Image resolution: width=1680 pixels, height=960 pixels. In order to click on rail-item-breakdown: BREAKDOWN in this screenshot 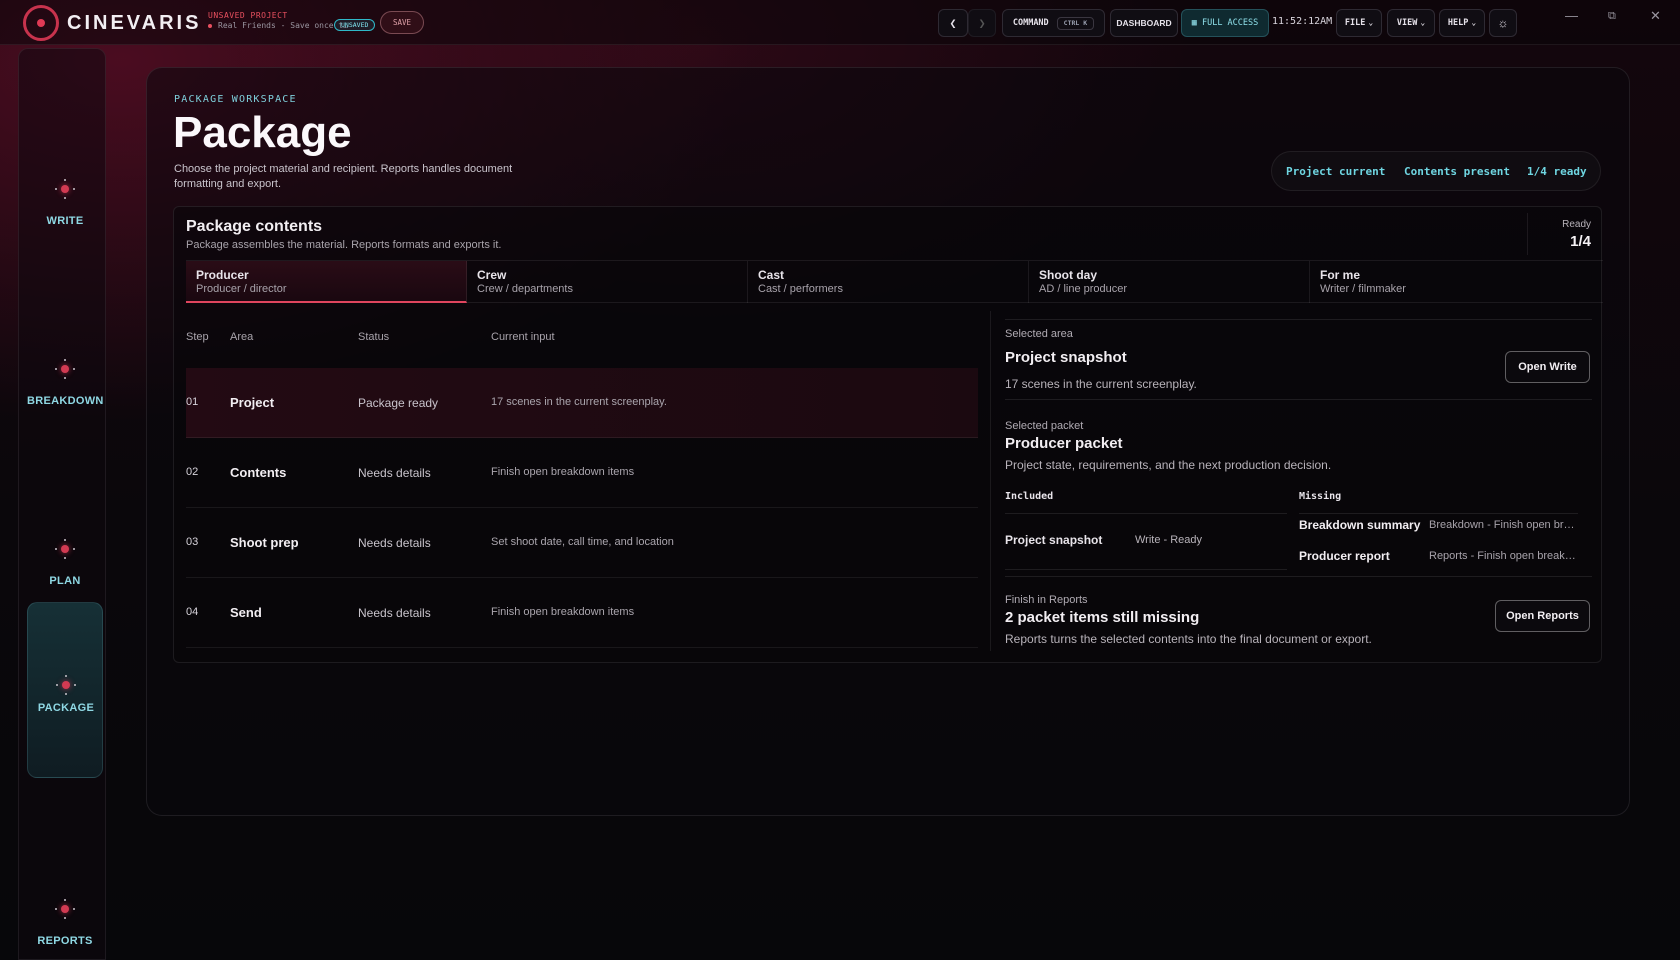, I will do `click(65, 373)`.